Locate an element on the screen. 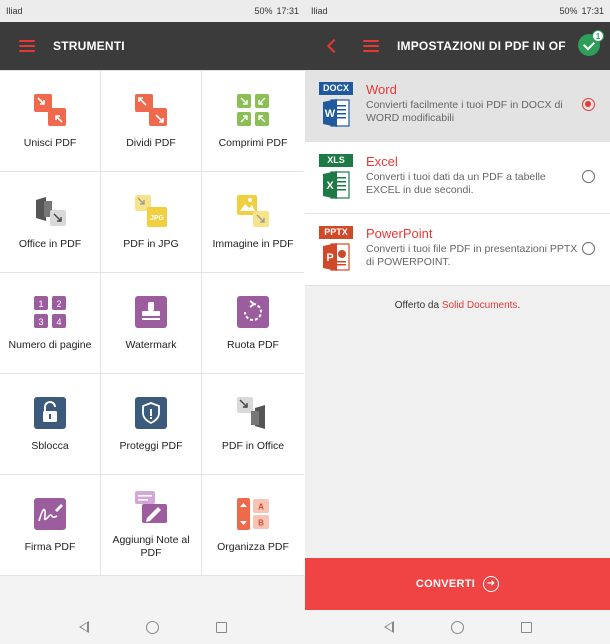  offered-by: Offerto da Solid Documents. is located at coordinates (457, 305).